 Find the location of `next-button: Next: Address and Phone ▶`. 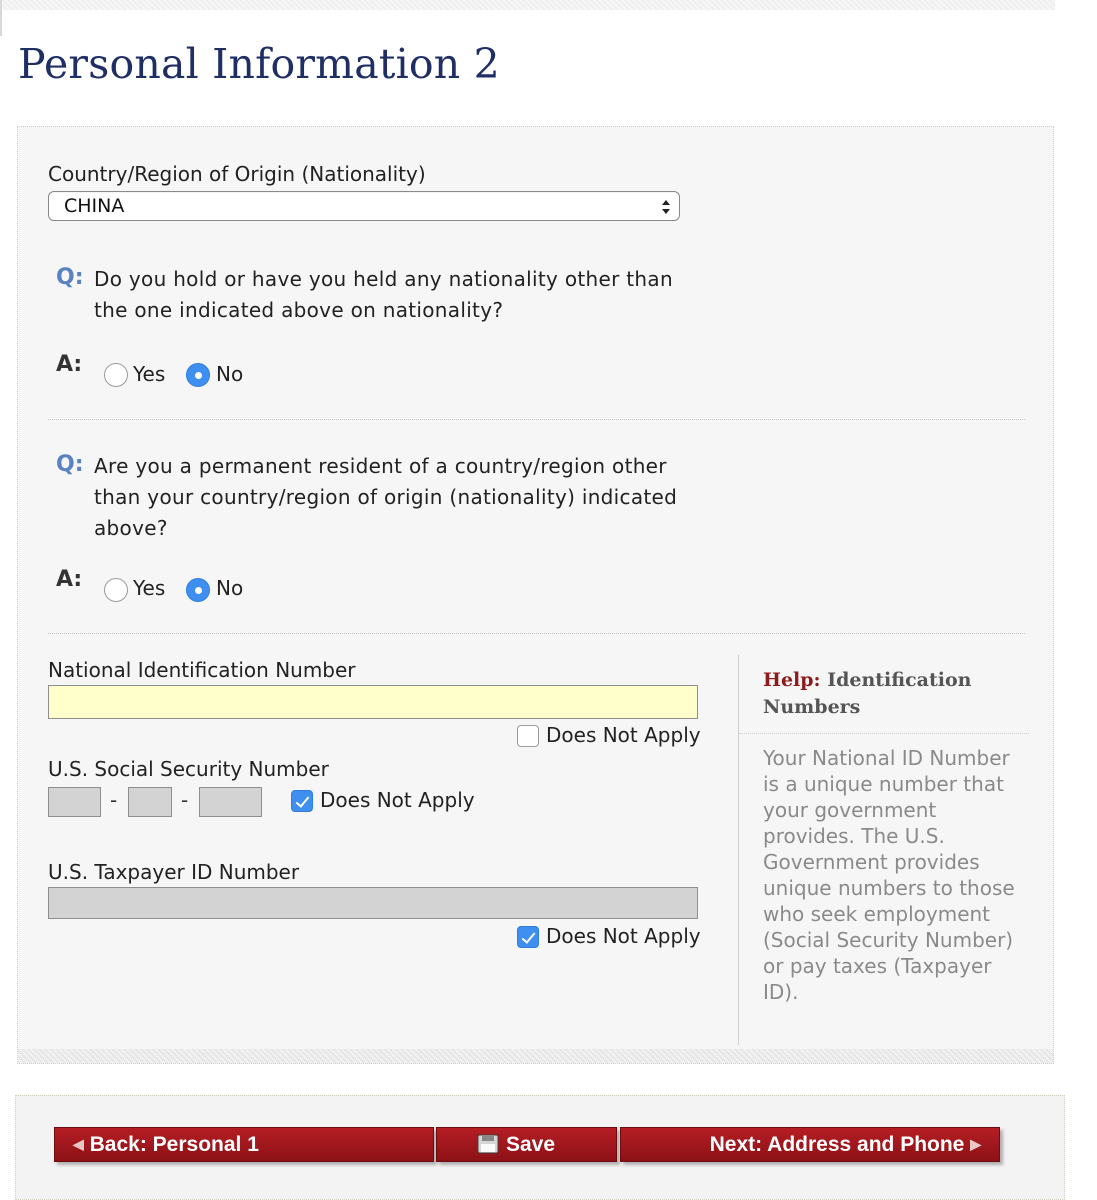

next-button: Next: Address and Phone ▶ is located at coordinates (810, 1144).